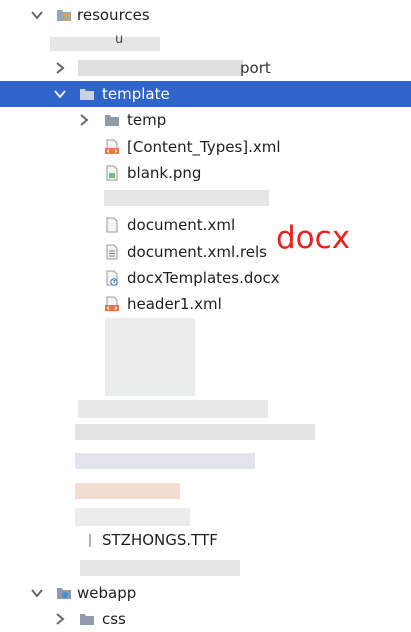  Describe the element at coordinates (136, 94) in the screenshot. I see `tree-item-label: template` at that location.